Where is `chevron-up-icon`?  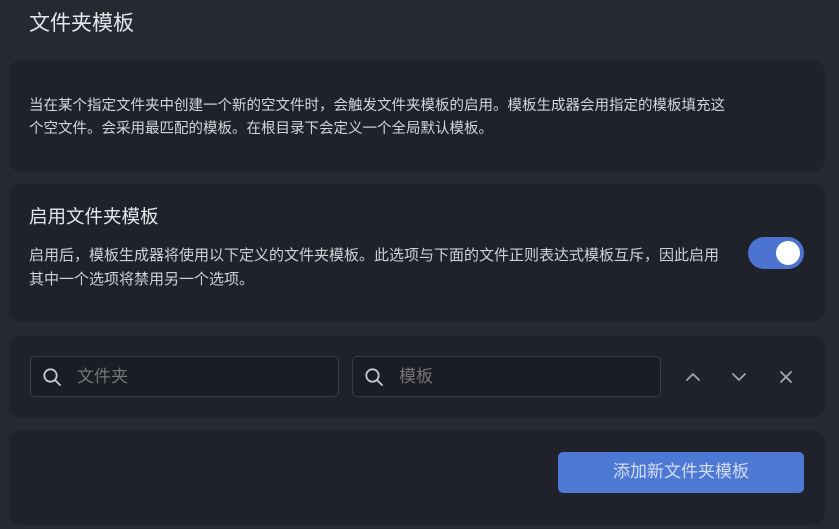 chevron-up-icon is located at coordinates (693, 377).